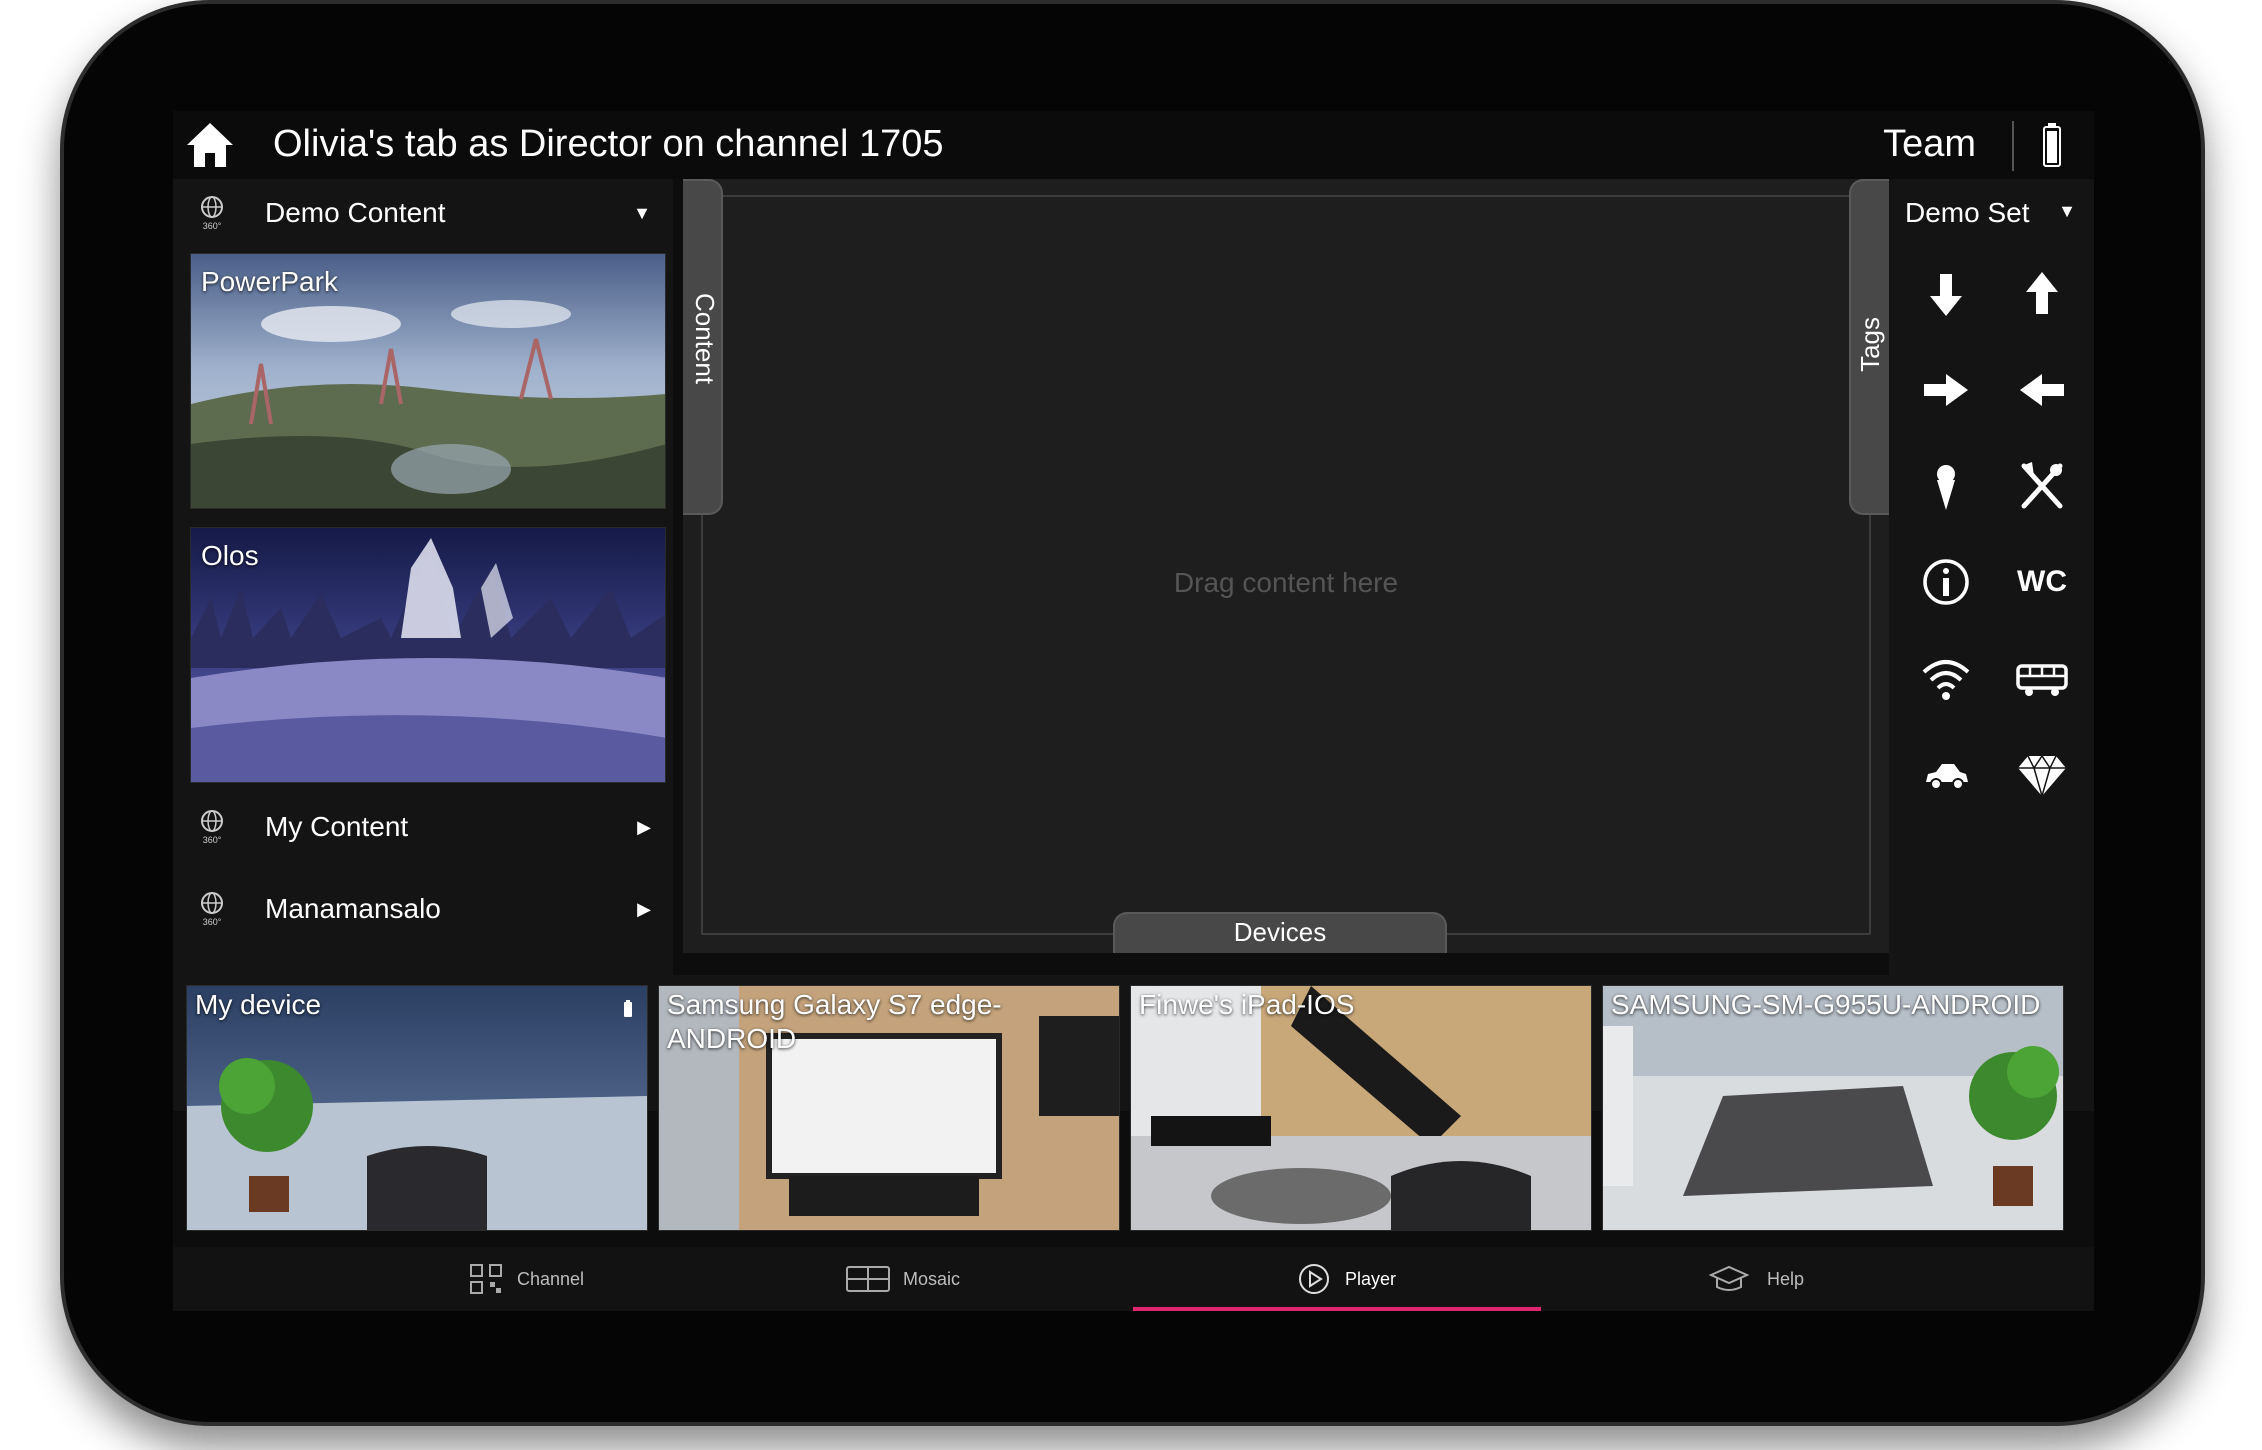 The width and height of the screenshot is (2262, 1450). I want to click on nav-label: Player, so click(1371, 1279).